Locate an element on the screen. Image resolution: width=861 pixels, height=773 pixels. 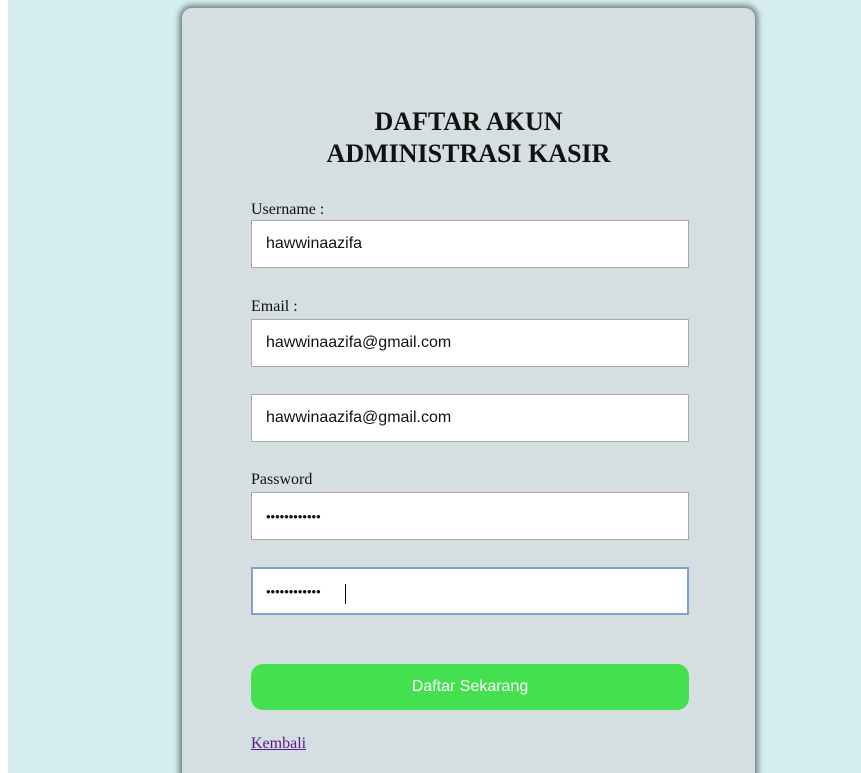
email-input is located at coordinates (470, 343).